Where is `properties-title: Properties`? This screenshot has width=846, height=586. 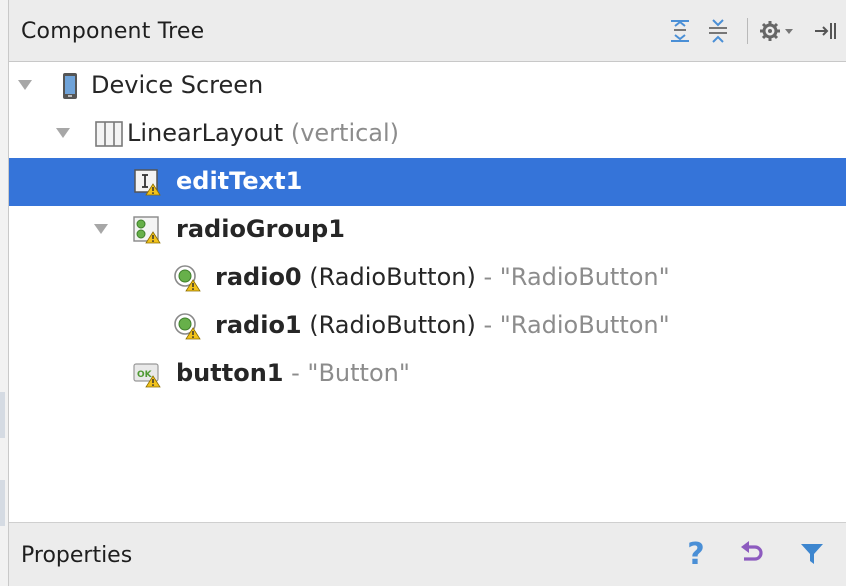 properties-title: Properties is located at coordinates (77, 555).